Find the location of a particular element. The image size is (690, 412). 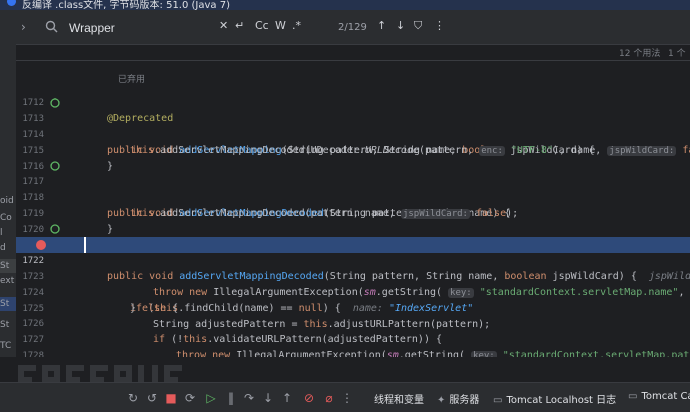

project-item: d is located at coordinates (3, 248).